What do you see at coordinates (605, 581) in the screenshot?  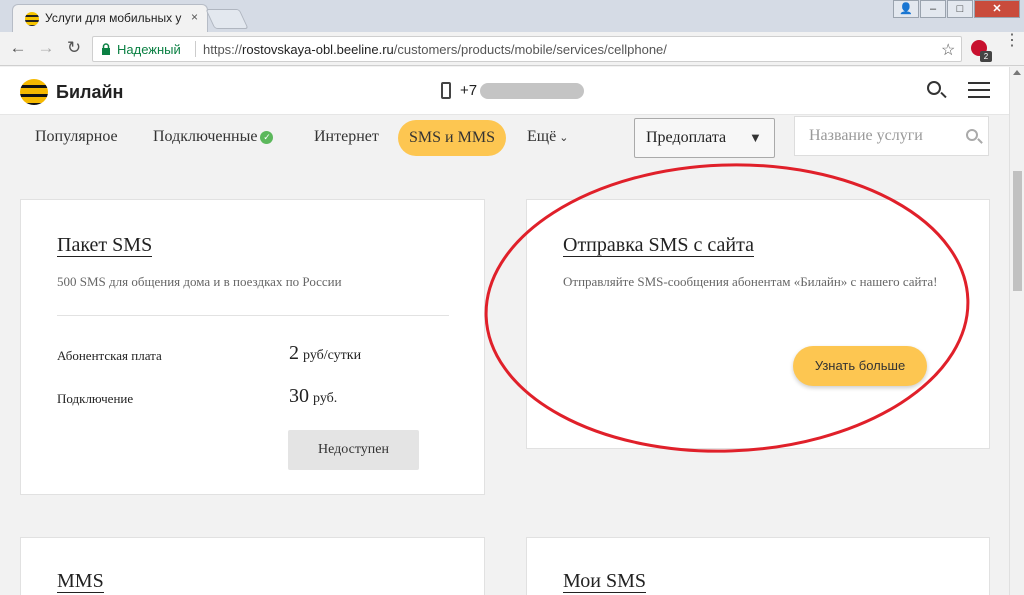 I see `card-title: Мои SMS` at bounding box center [605, 581].